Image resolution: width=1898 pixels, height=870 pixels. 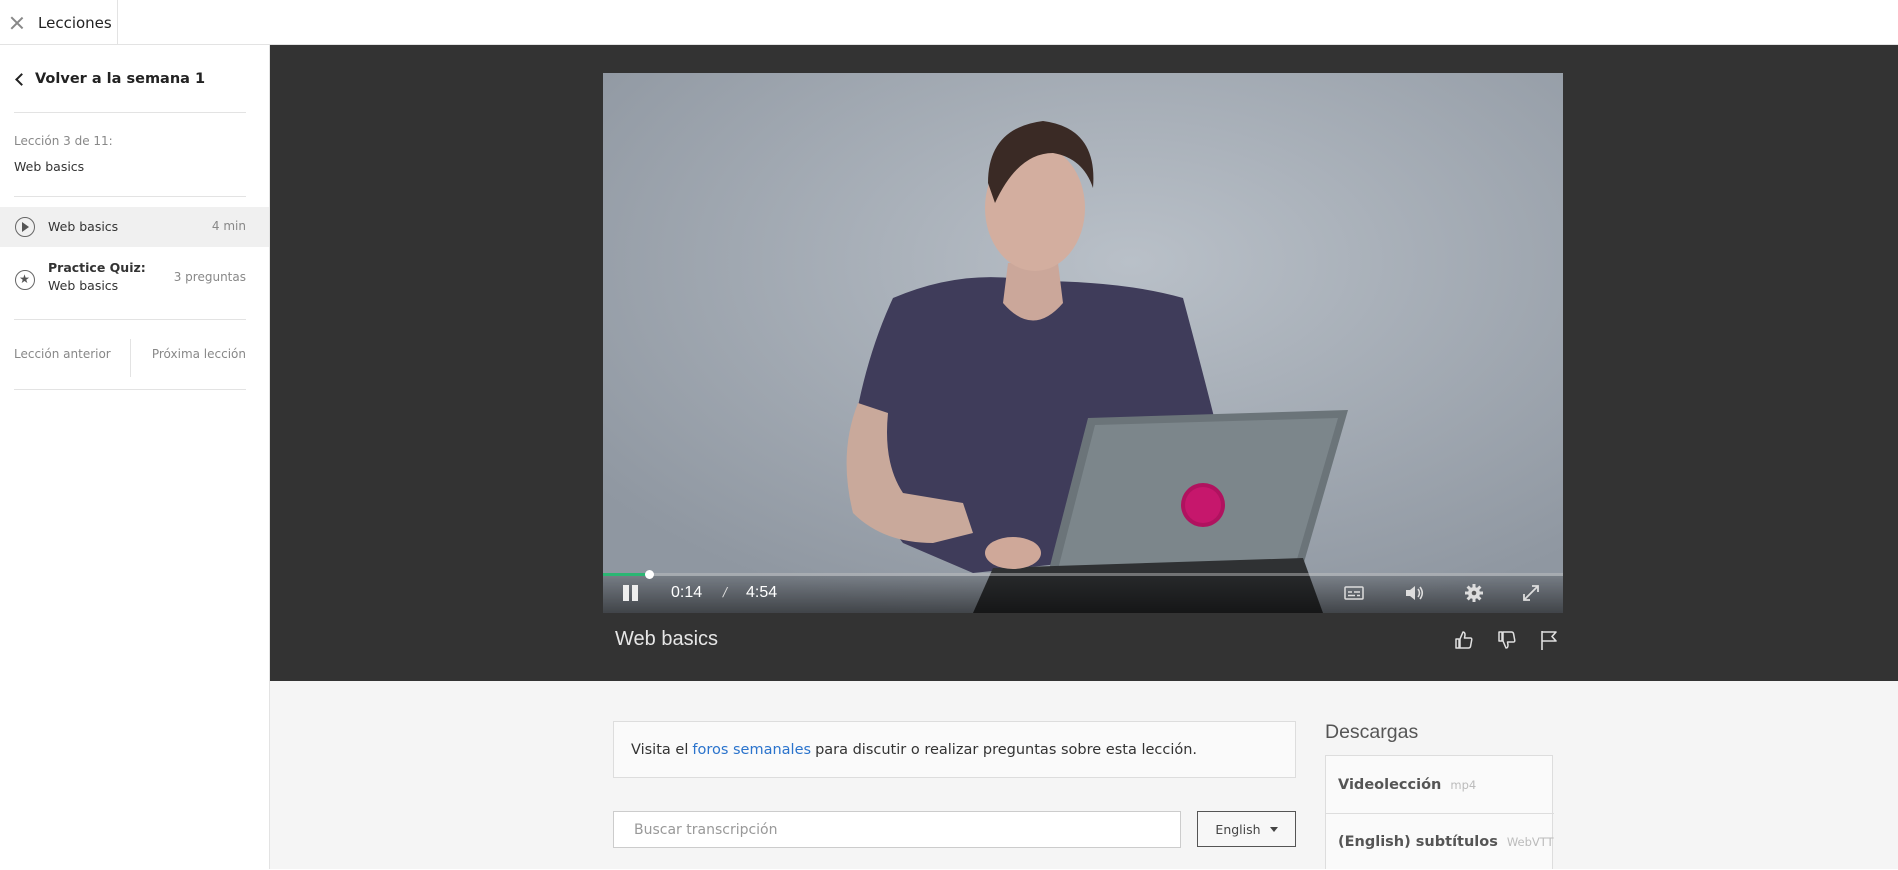 I want to click on close-icon, so click(x=17, y=23).